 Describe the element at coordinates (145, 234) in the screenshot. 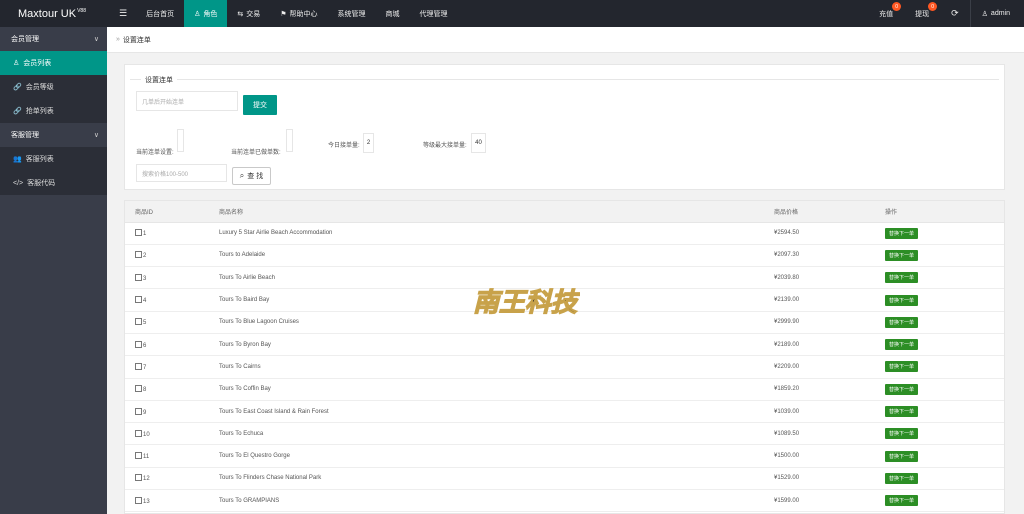

I see `product-id: 1` at that location.